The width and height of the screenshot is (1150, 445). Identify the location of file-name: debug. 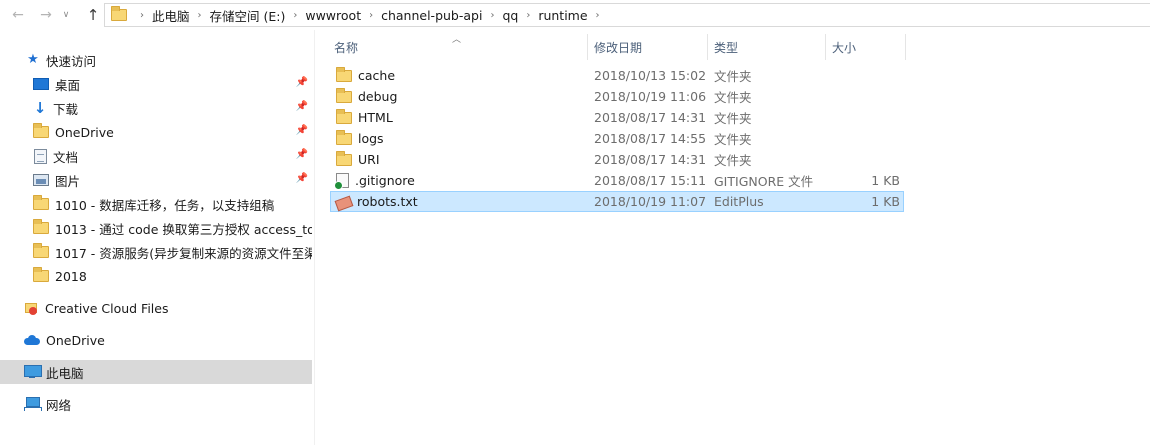
(378, 96).